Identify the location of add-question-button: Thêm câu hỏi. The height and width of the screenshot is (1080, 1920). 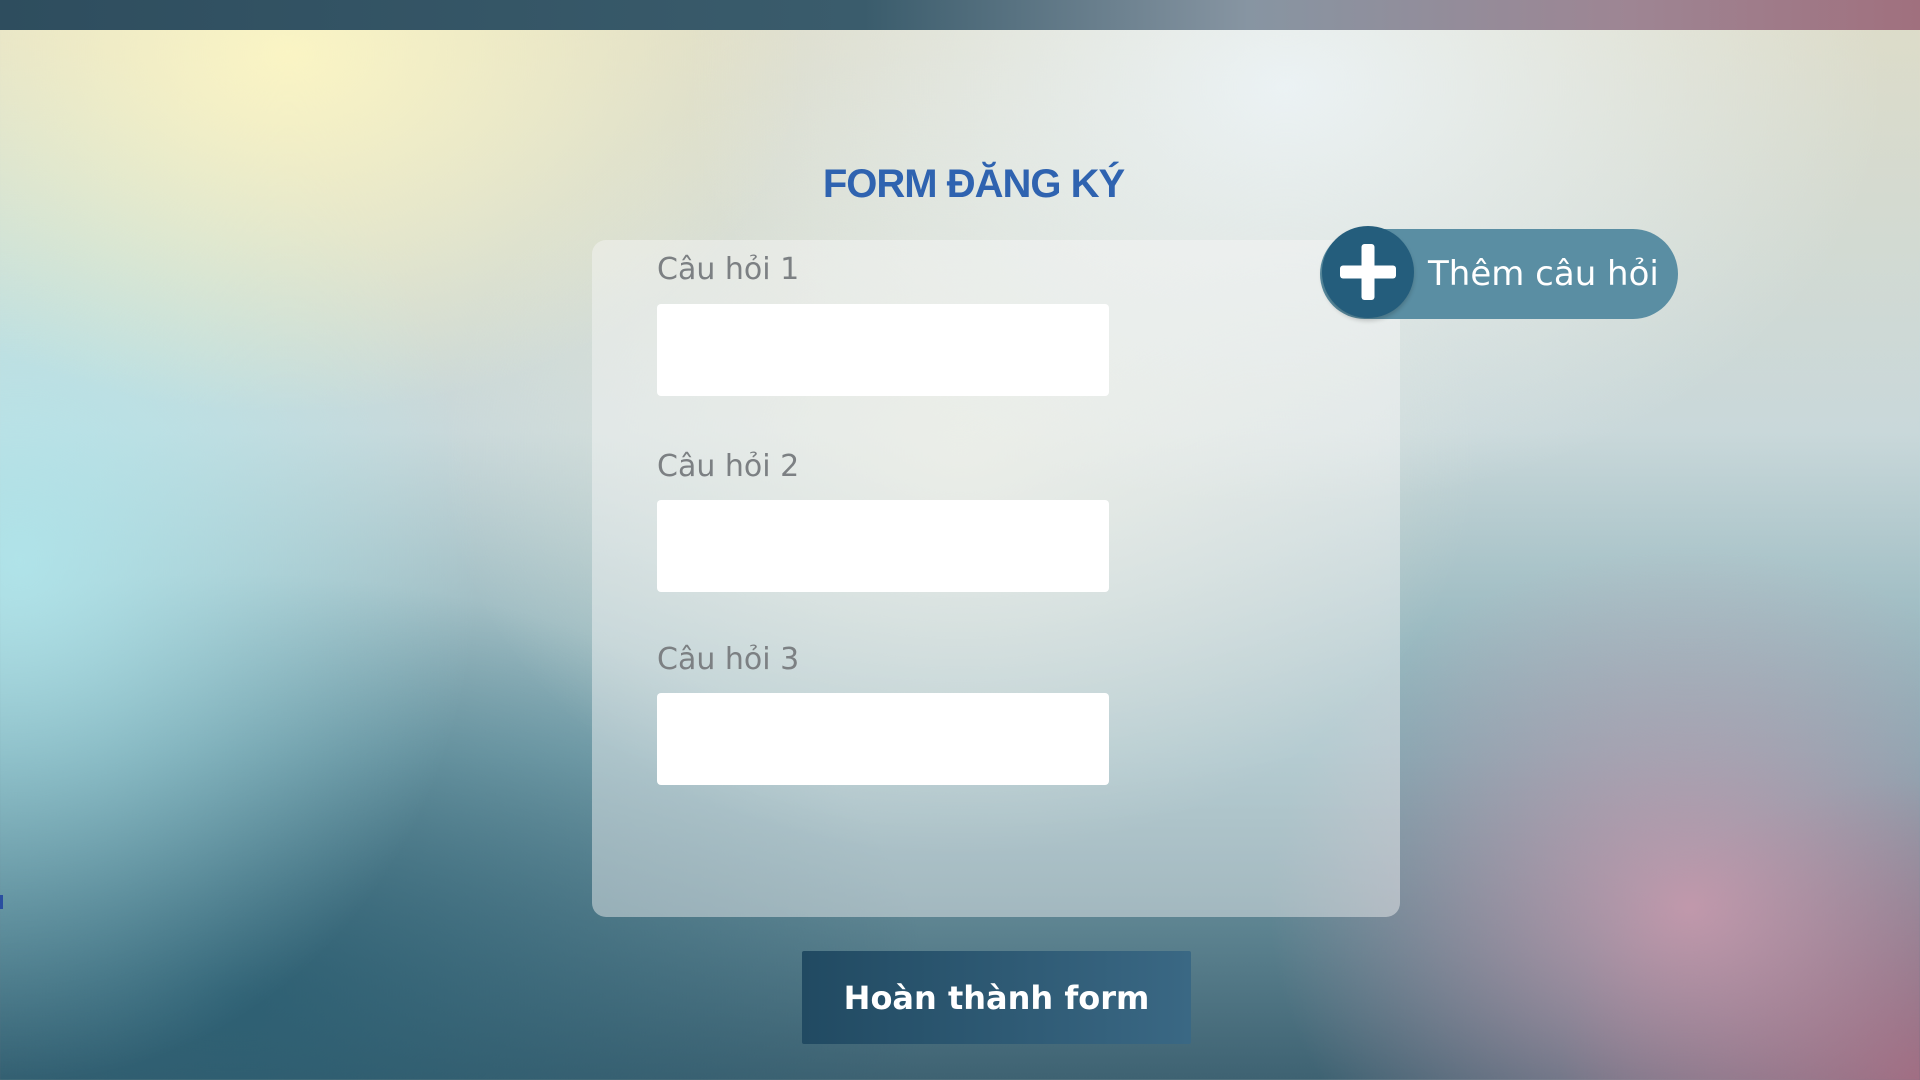
(1499, 272).